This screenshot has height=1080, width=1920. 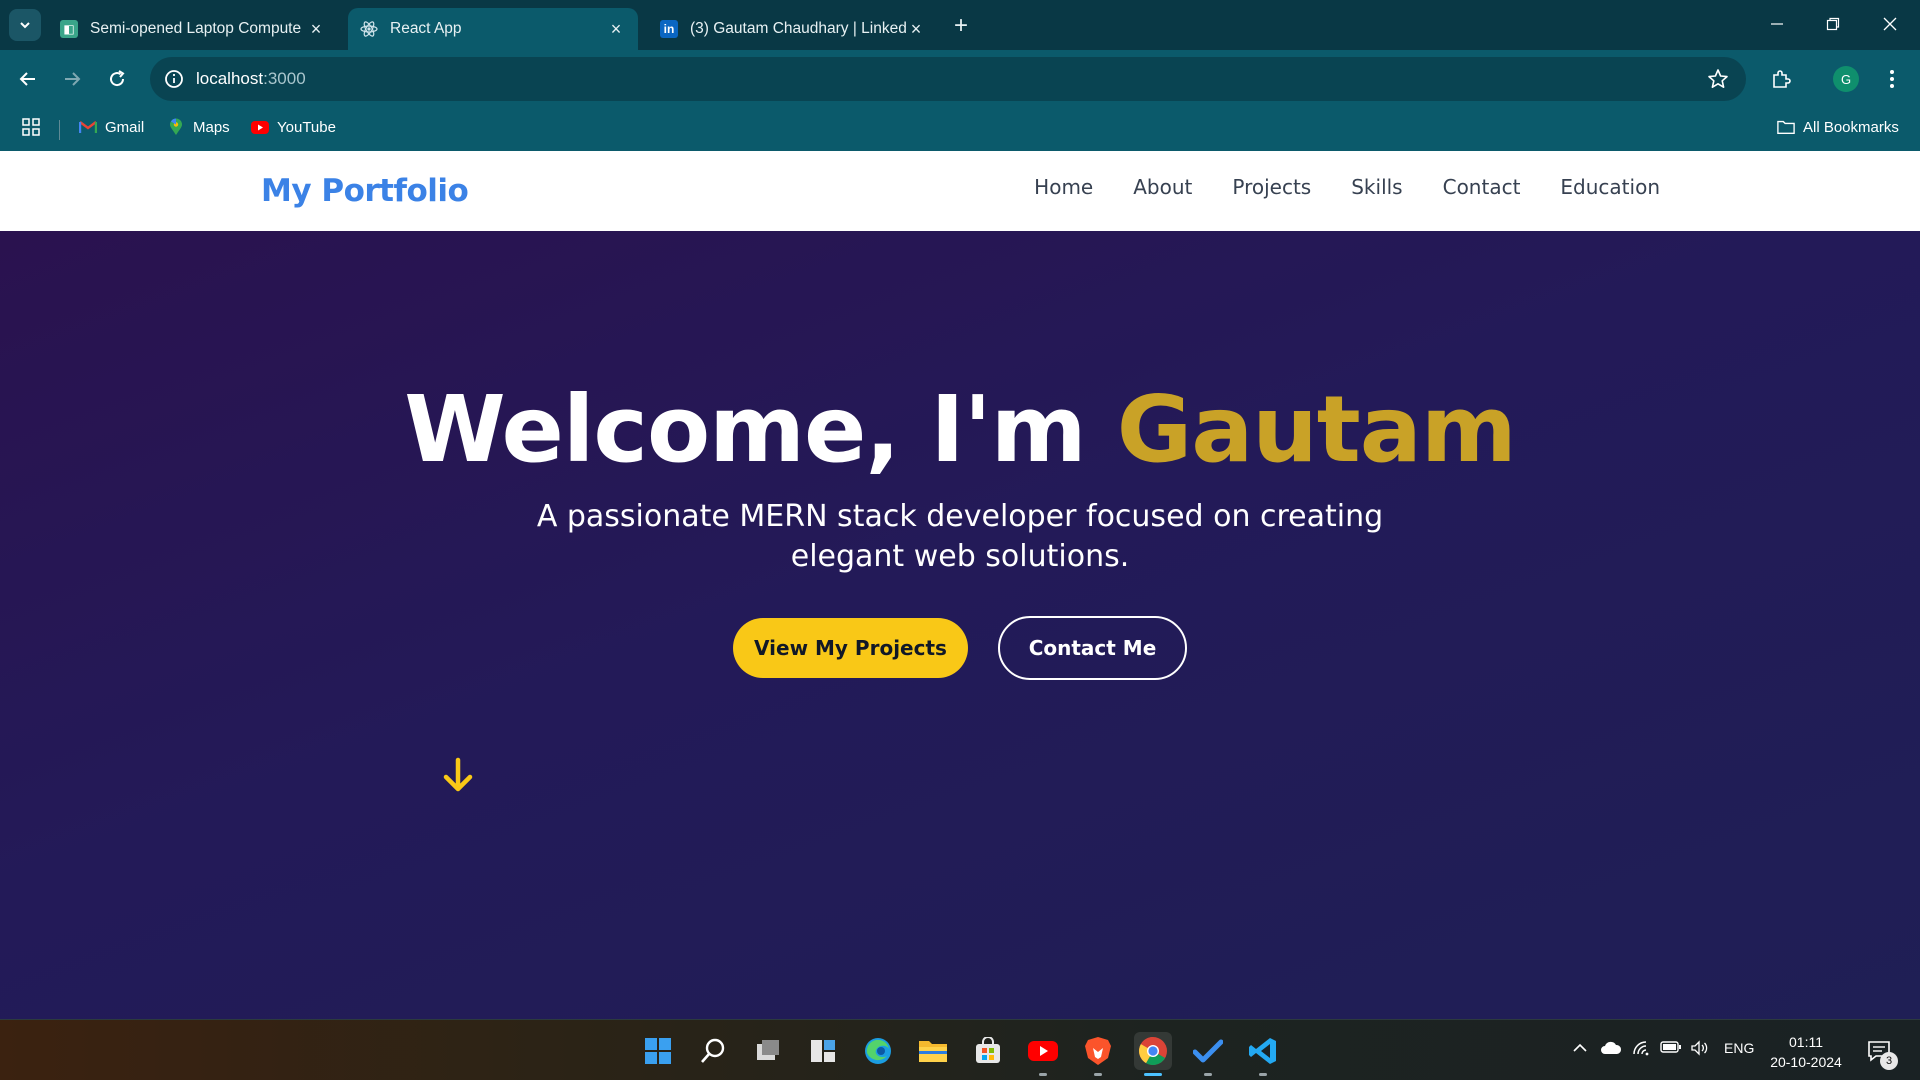 I want to click on taskbar-store, so click(x=988, y=1051).